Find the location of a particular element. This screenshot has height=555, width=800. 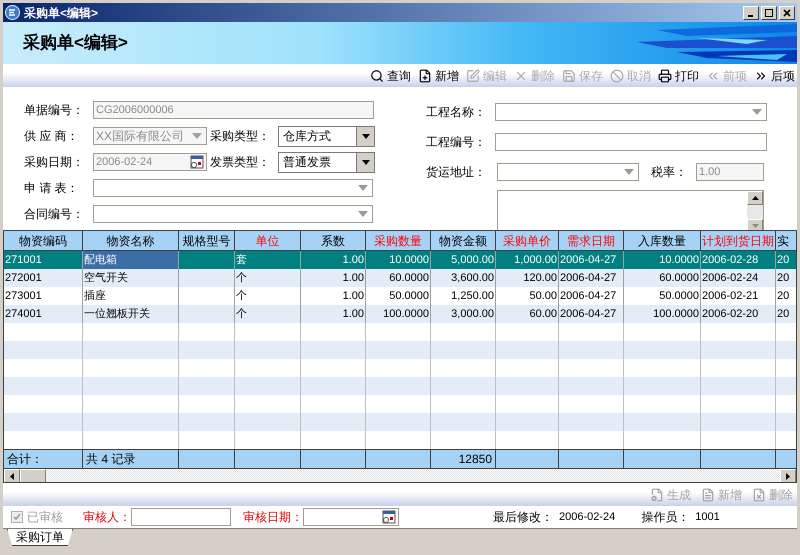

field-value: XX国际有限公司 is located at coordinates (140, 136).